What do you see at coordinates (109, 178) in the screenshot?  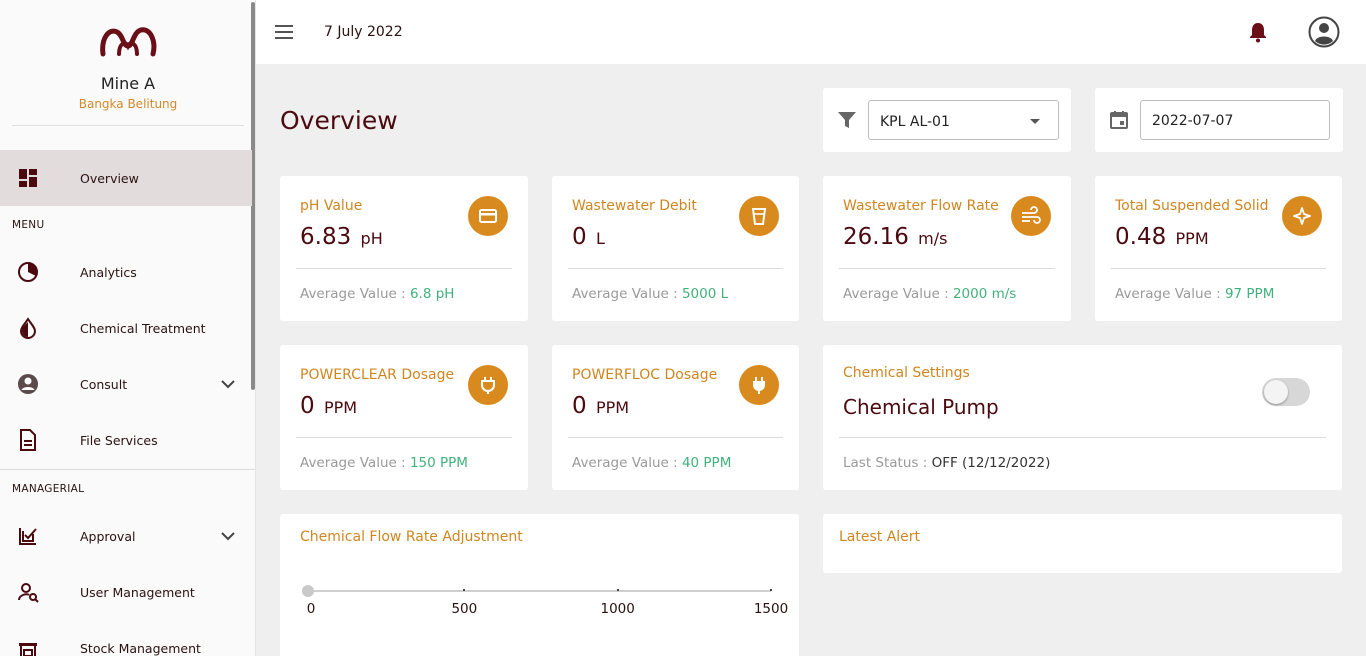 I see `sidebar-item-label: Overview` at bounding box center [109, 178].